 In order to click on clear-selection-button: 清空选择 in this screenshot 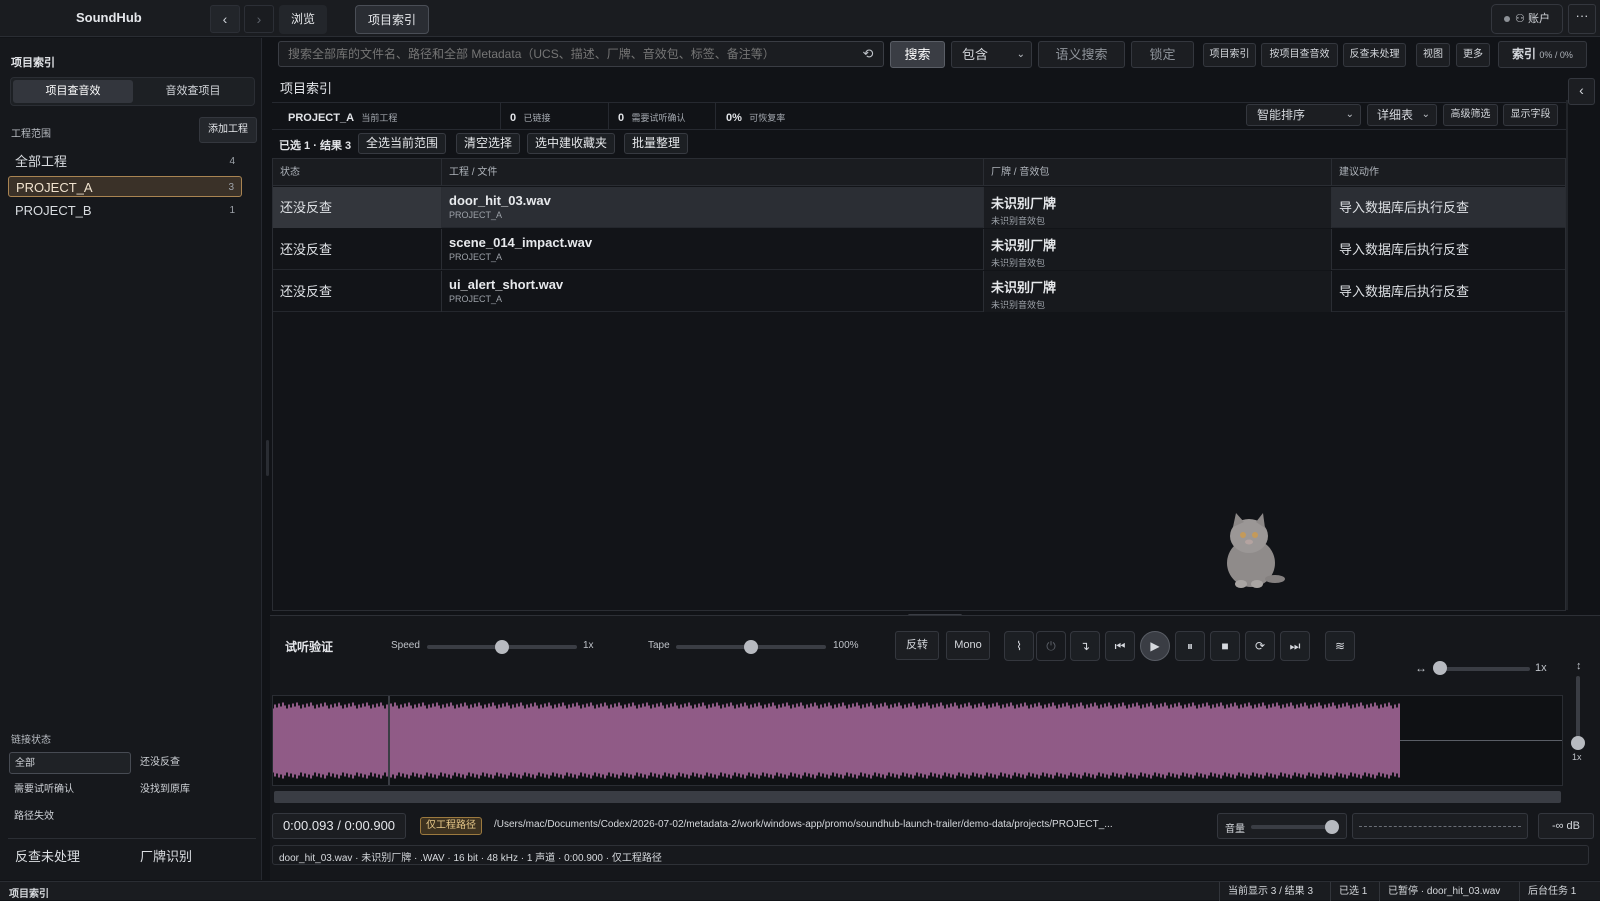, I will do `click(488, 143)`.